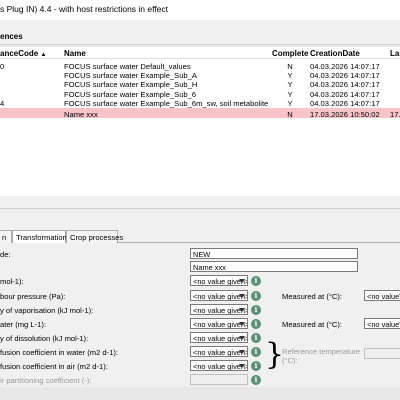 This screenshot has height=400, width=400. Describe the element at coordinates (345, 103) in the screenshot. I see `cell-creation-date: 04.03.2026 14:07:17` at that location.